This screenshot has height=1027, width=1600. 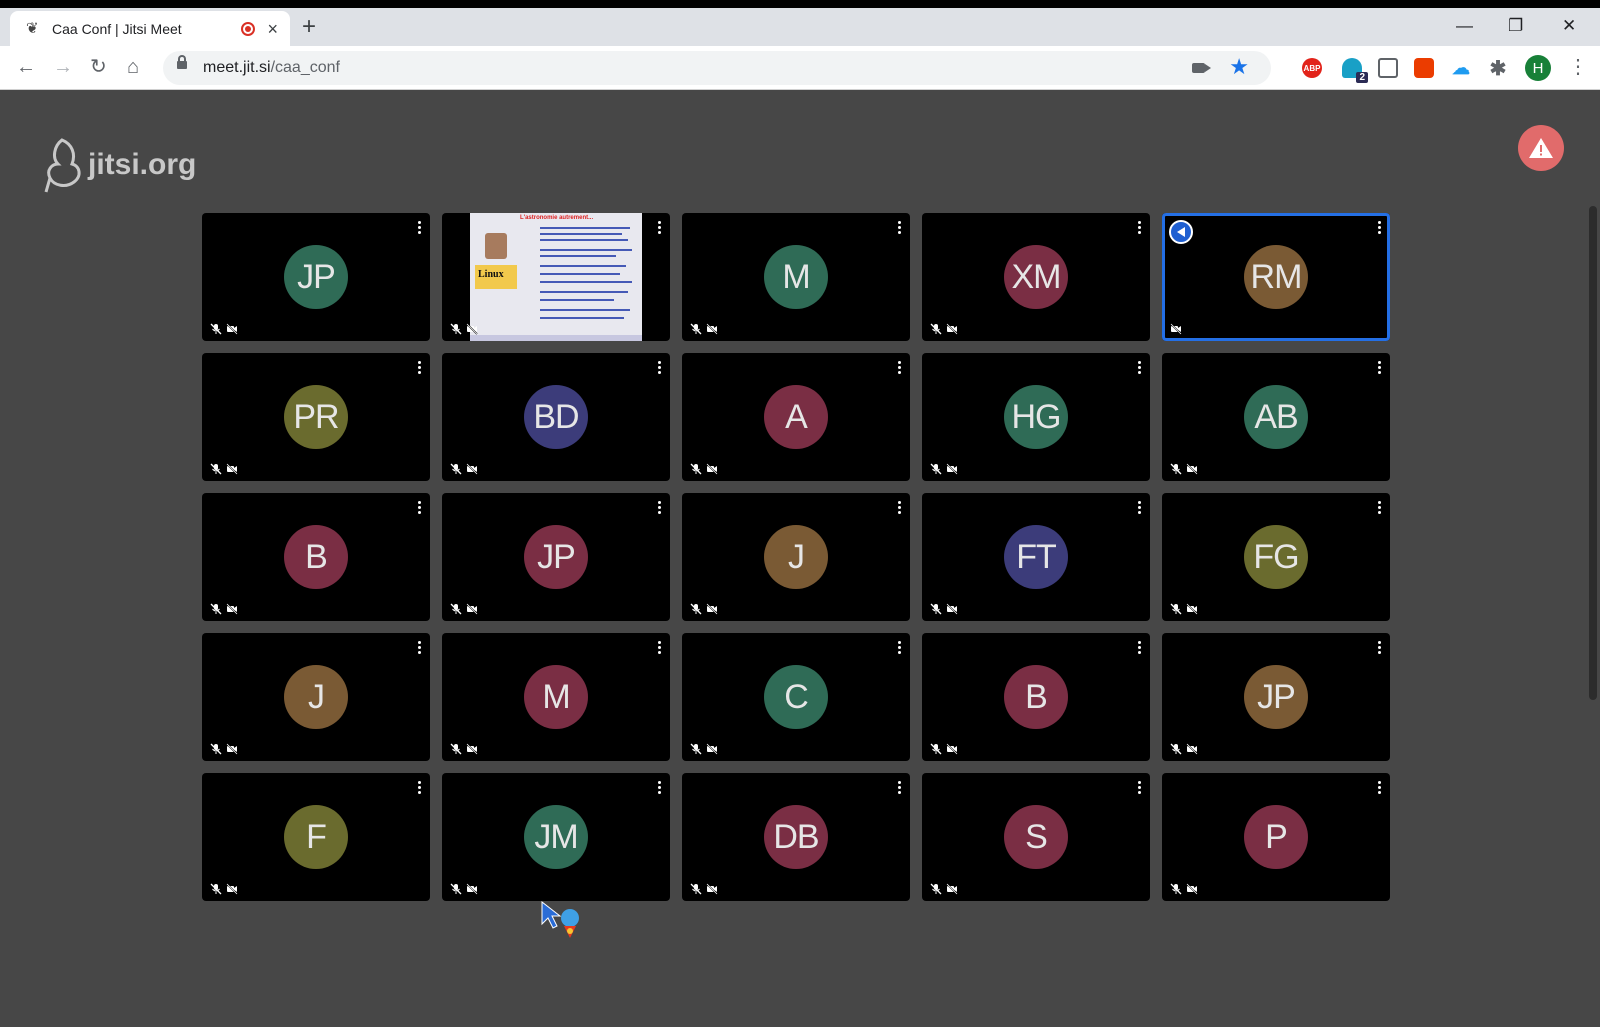 I want to click on adblock-extension-icon: ABP, so click(x=1312, y=68).